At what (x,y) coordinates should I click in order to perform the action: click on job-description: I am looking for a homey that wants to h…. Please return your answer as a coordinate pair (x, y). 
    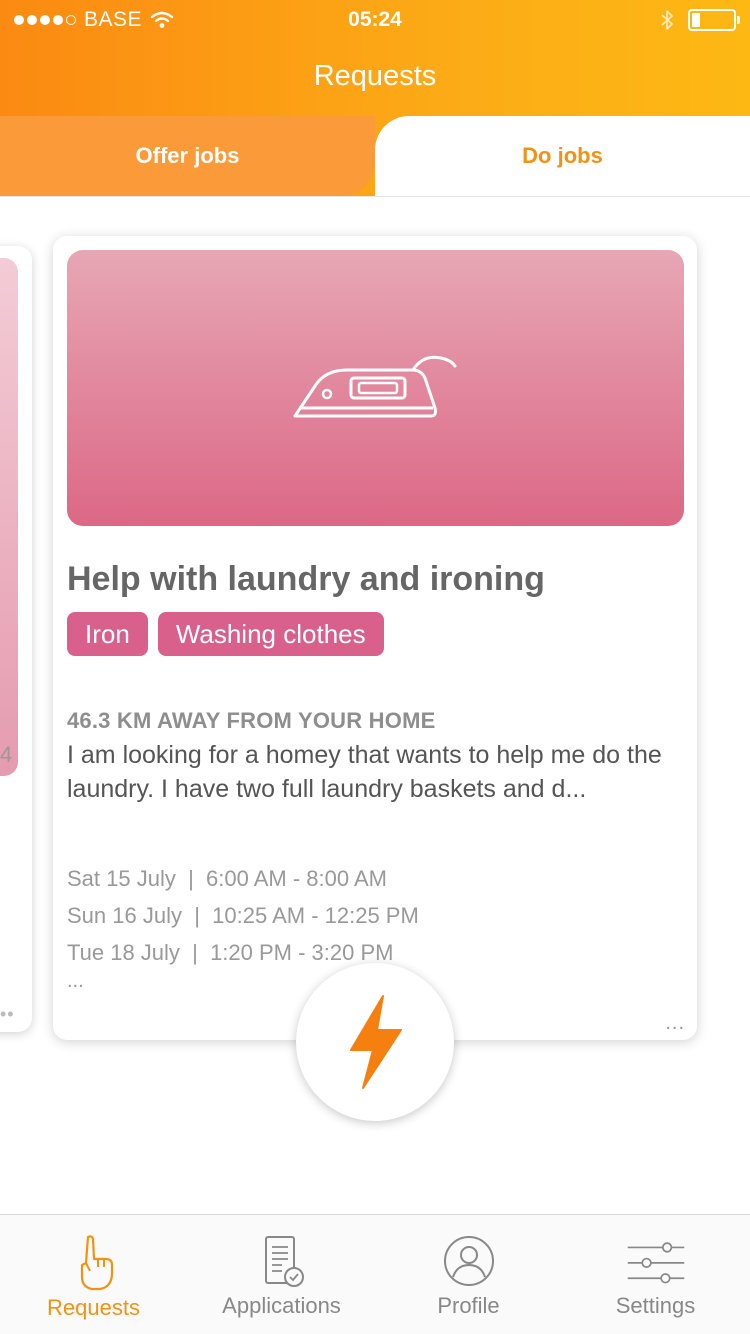
    Looking at the image, I should click on (364, 772).